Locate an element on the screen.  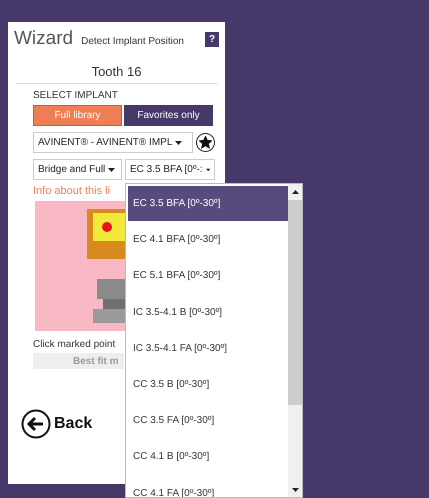
back-button: Back is located at coordinates (56, 424).